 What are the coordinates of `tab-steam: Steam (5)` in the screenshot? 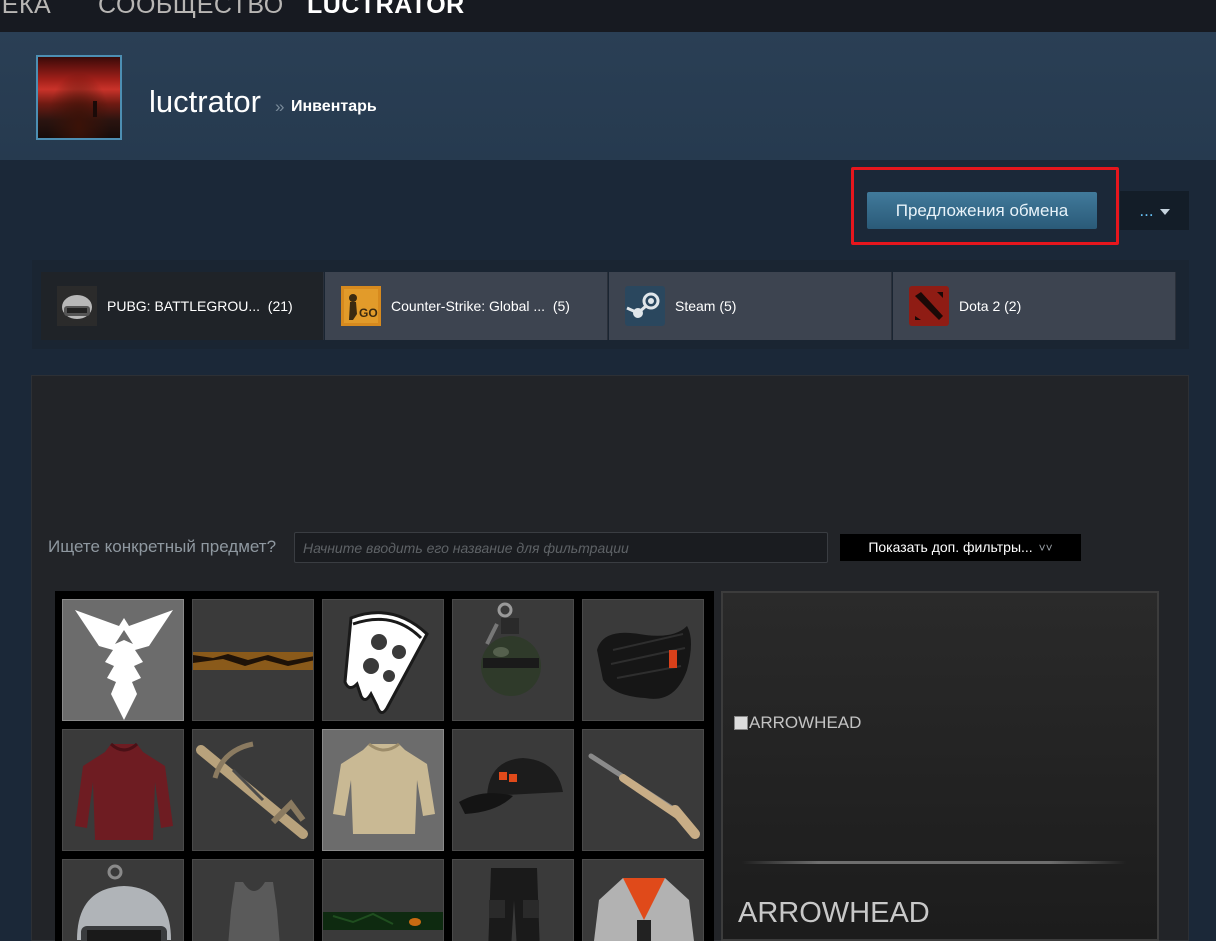 It's located at (750, 306).